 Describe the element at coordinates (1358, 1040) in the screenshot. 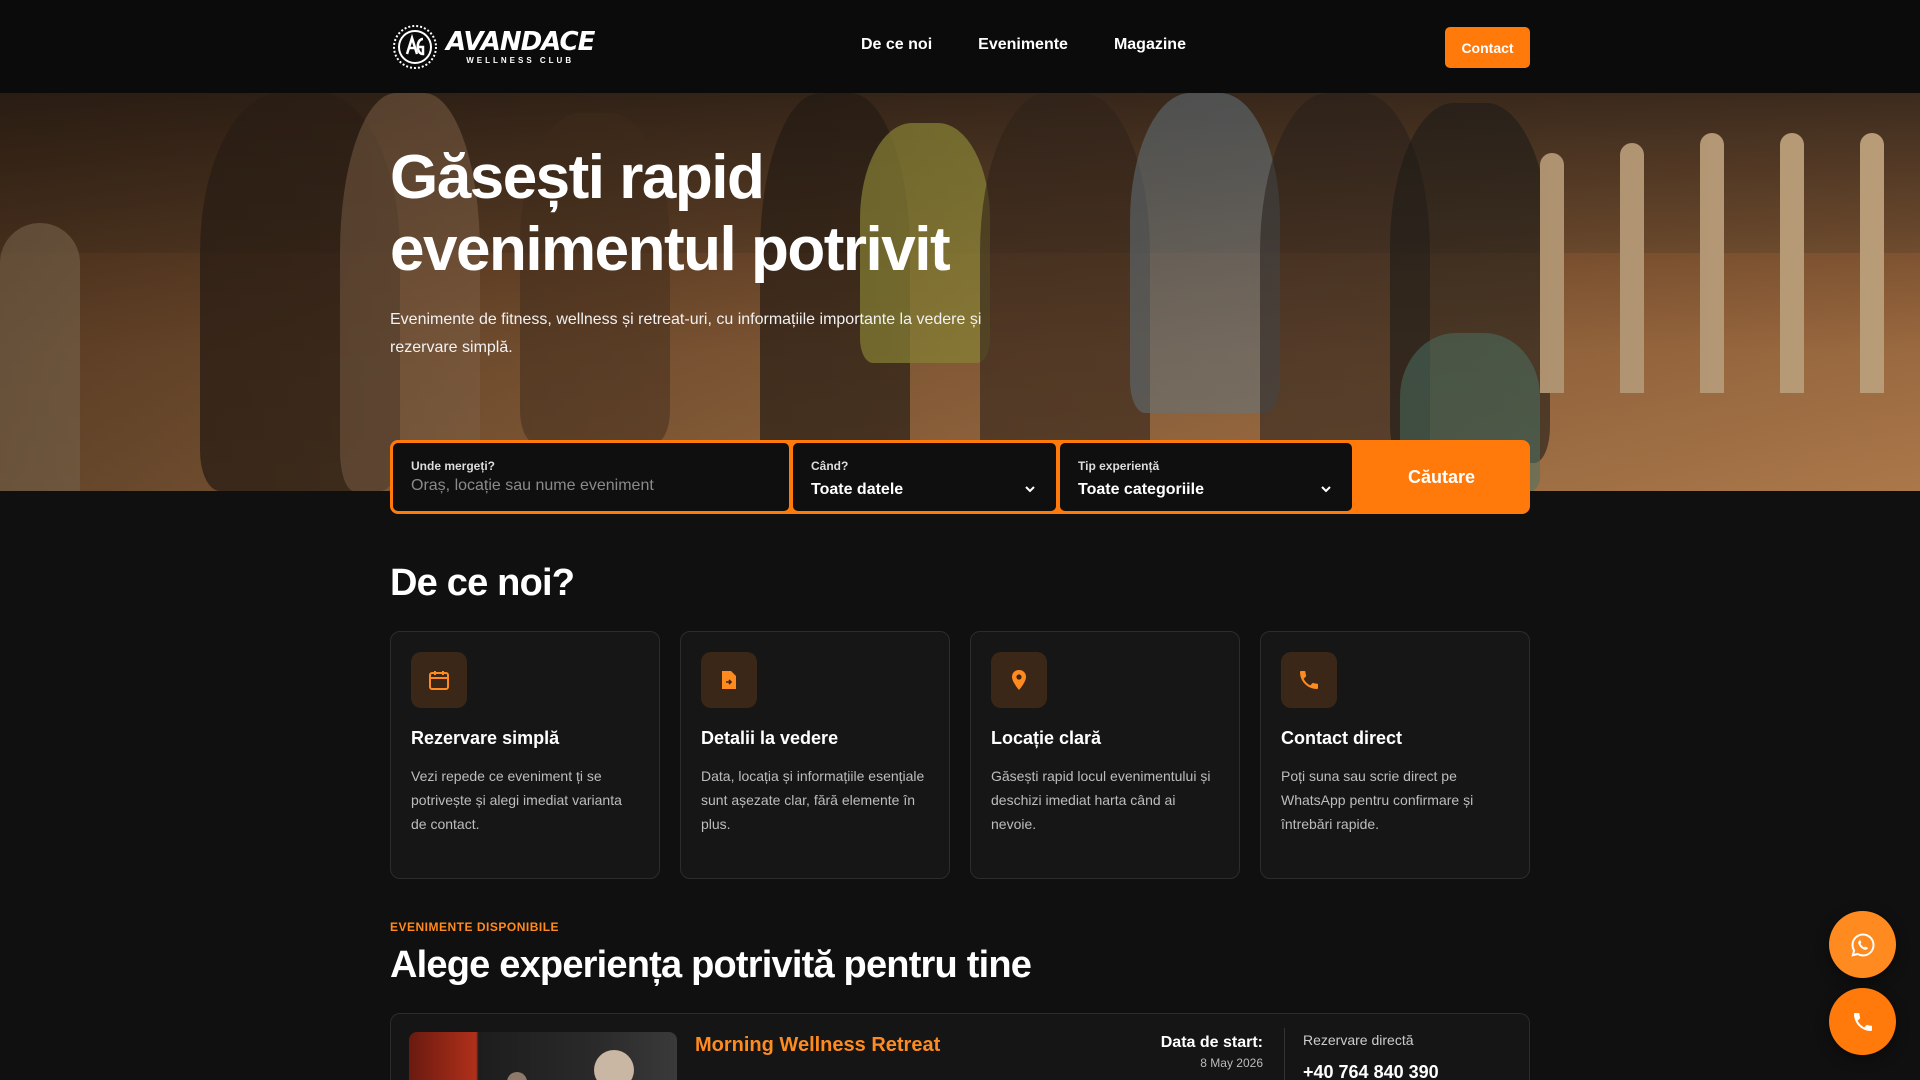

I see `event-reservation-label: Rezervare directă` at that location.